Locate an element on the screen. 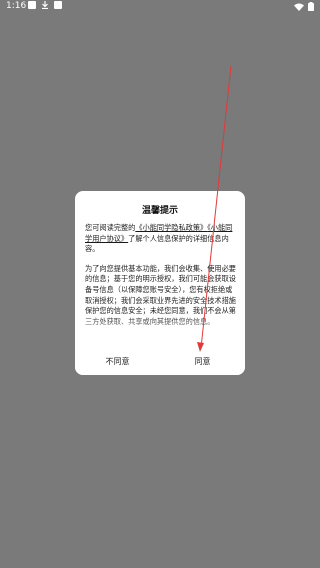  arrow-line is located at coordinates (216, 207).